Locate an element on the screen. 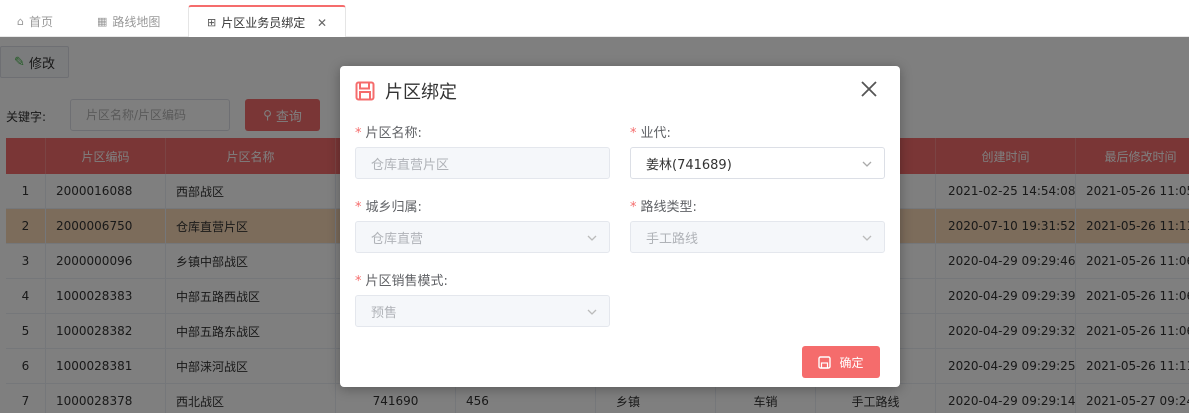  urban-rural-label: * 城乡归属: is located at coordinates (388, 205).